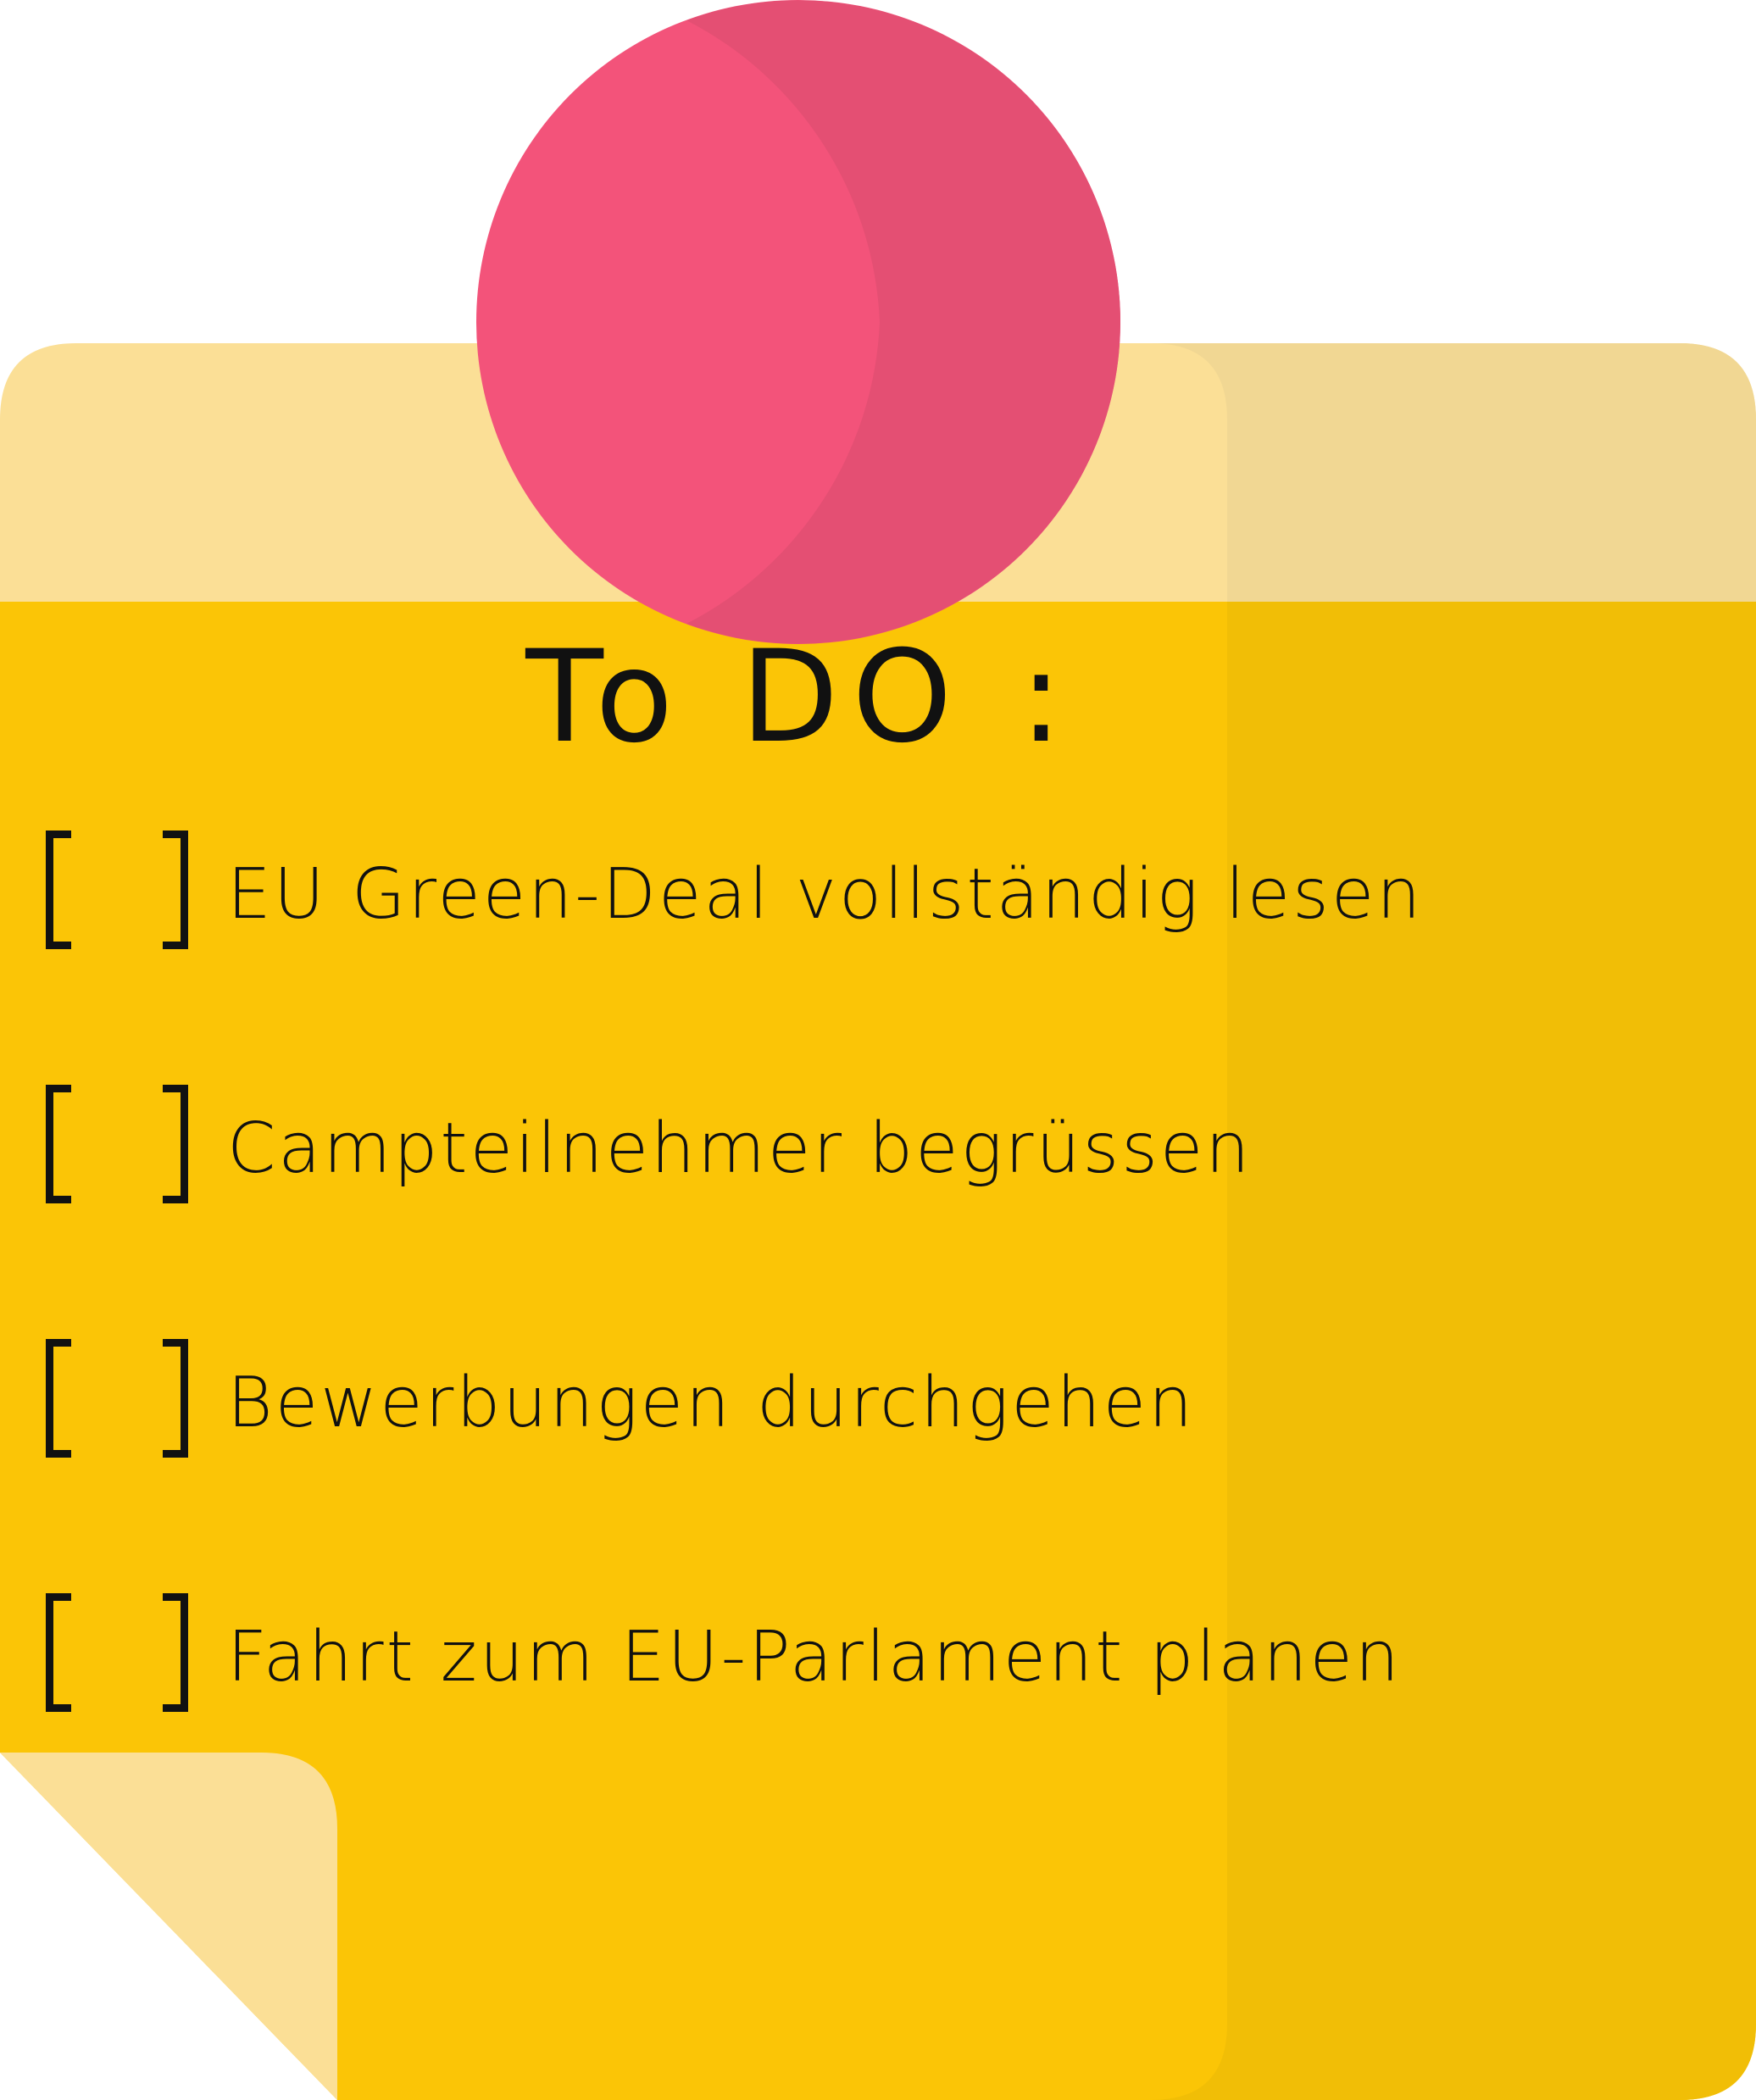 The image size is (1756, 2100). I want to click on todo-item: EU Green-Deal vollständig lesen, so click(884, 894).